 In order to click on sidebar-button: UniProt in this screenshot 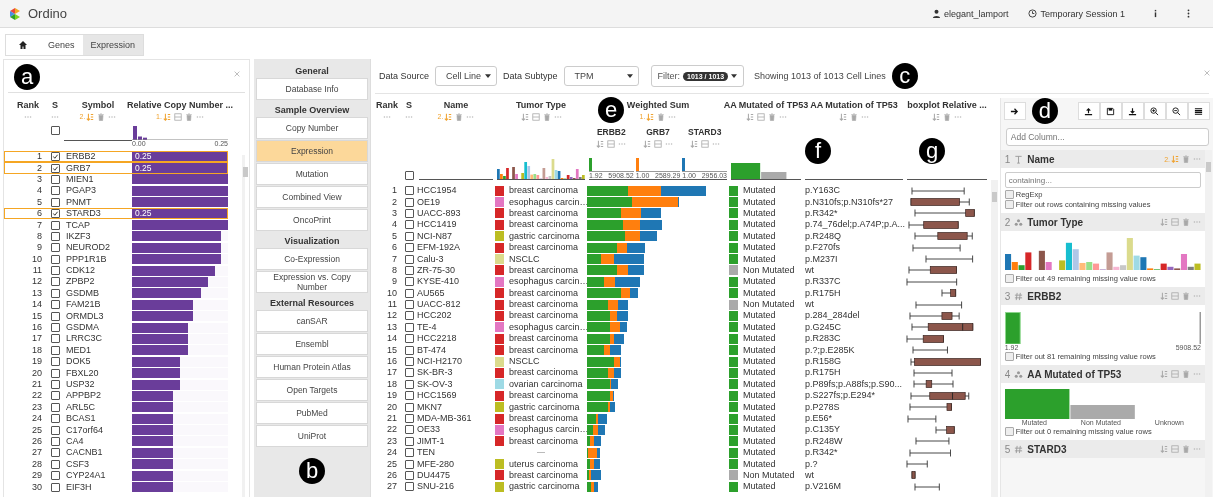, I will do `click(312, 436)`.